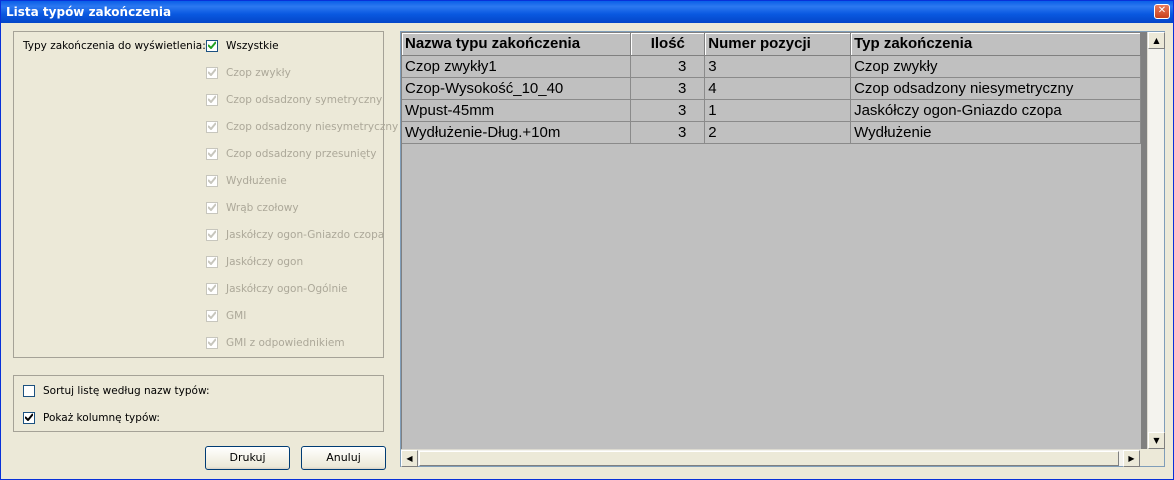 The width and height of the screenshot is (1174, 480). I want to click on filter-item-label: Jaskółczy ogon, so click(265, 262).